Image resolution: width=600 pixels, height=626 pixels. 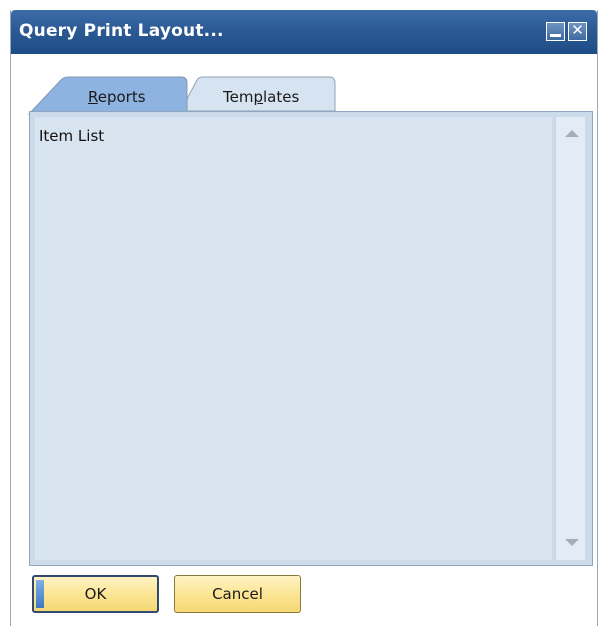 I want to click on close-icon: ✕, so click(x=577, y=30).